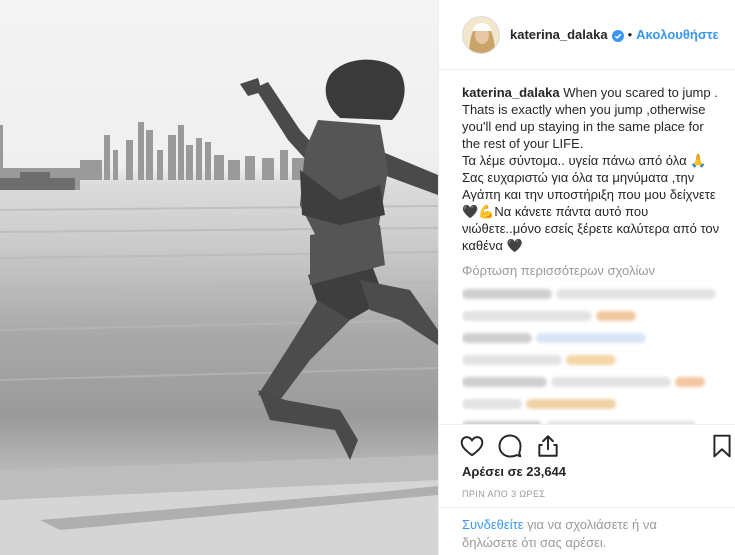 This screenshot has width=735, height=555. What do you see at coordinates (493, 524) in the screenshot?
I see `login-link: Συνδεθείτε` at bounding box center [493, 524].